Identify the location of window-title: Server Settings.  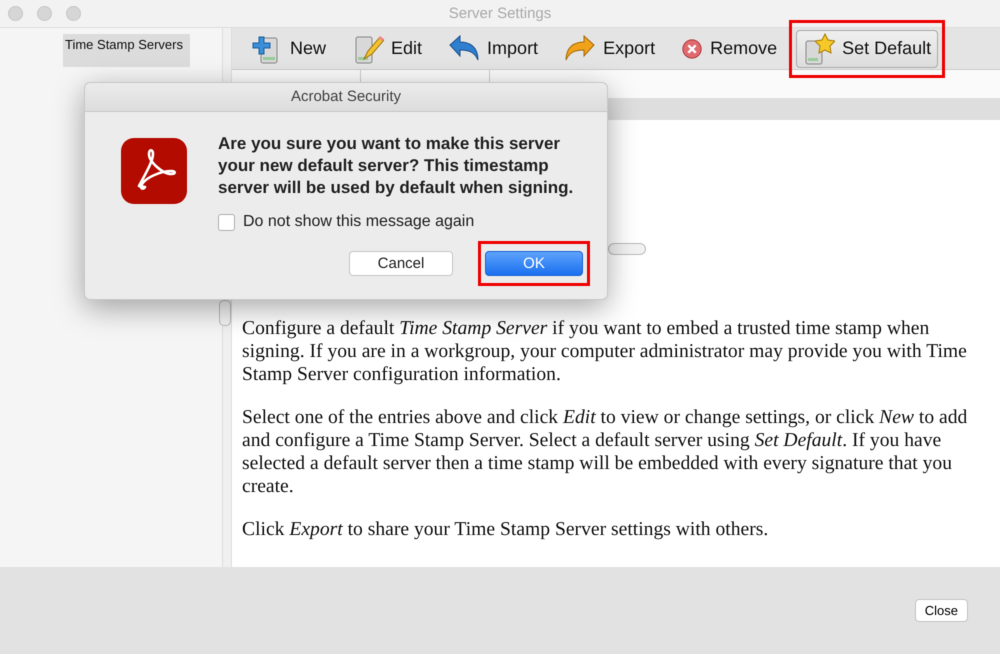
(500, 13).